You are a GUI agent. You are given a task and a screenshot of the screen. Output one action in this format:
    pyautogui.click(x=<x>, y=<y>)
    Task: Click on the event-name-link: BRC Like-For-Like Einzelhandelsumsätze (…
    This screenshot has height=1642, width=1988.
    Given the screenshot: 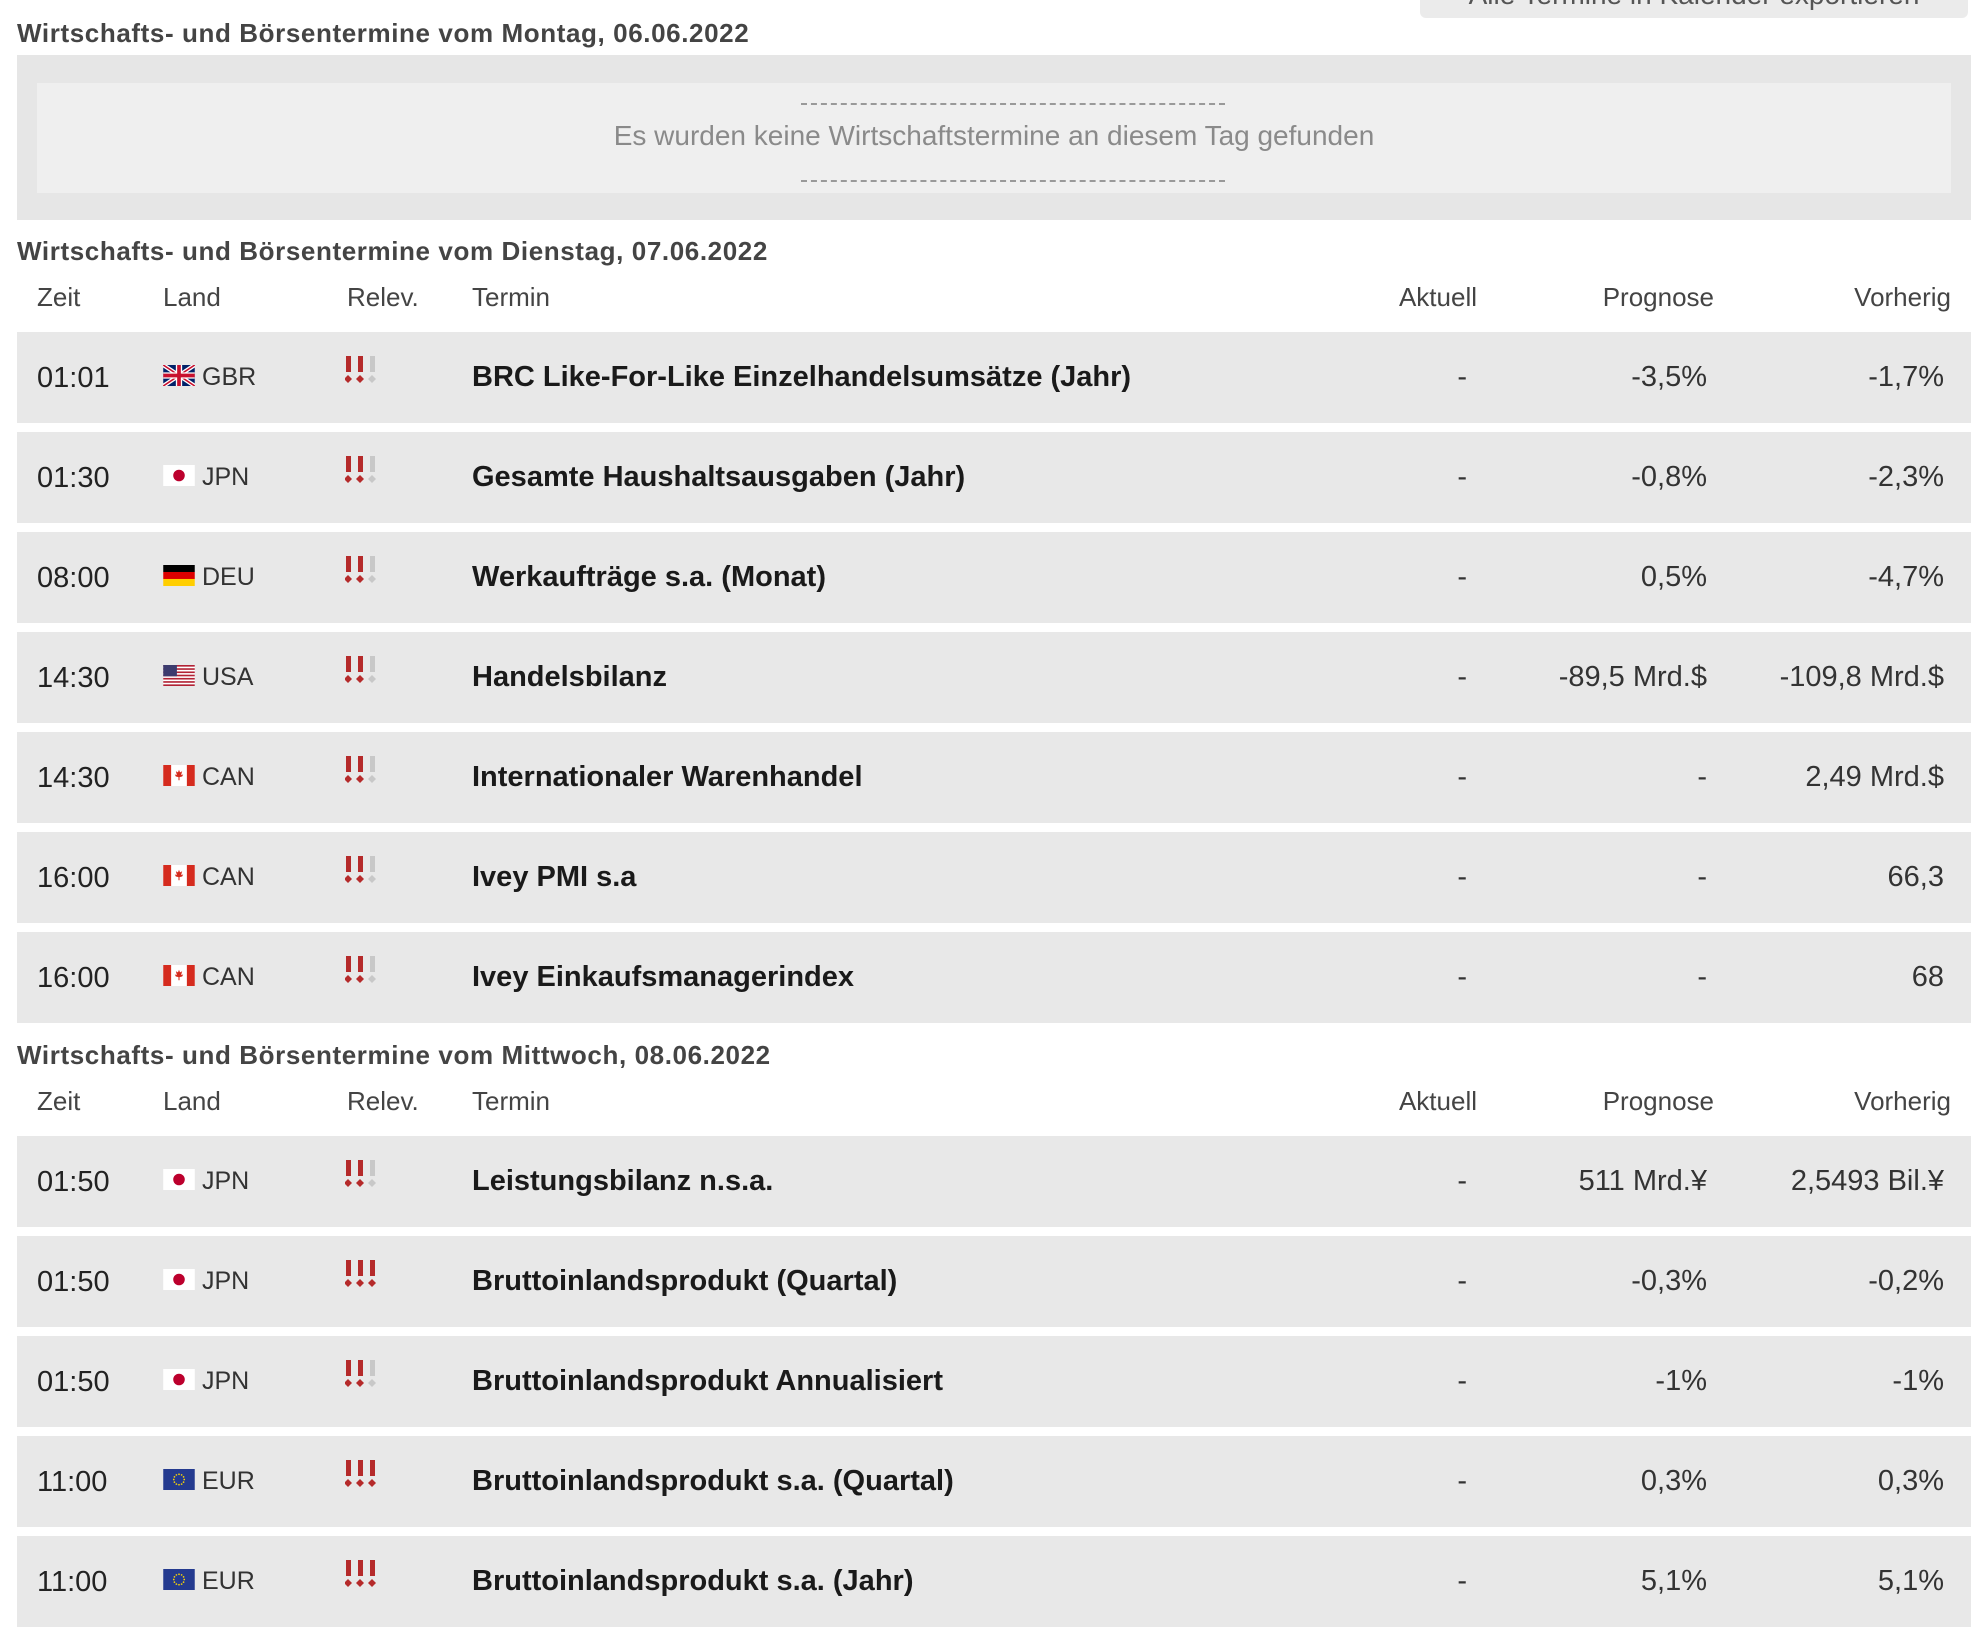 What is the action you would take?
    pyautogui.click(x=801, y=377)
    